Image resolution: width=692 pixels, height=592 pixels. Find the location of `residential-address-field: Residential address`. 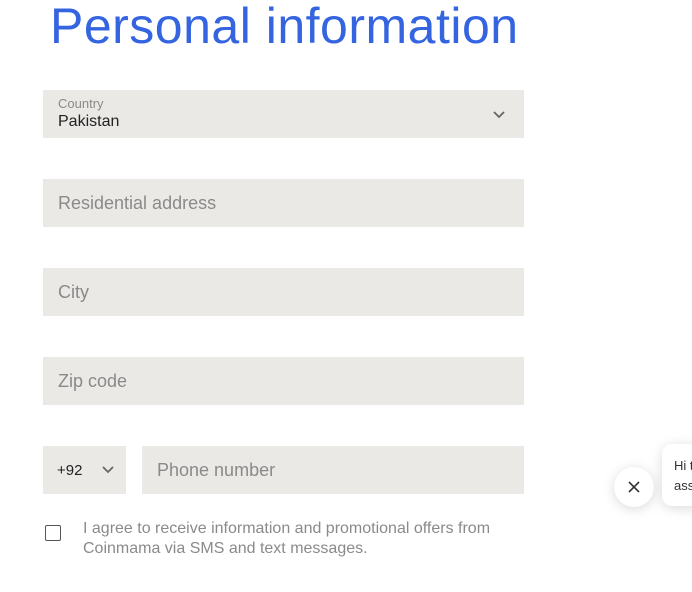

residential-address-field: Residential address is located at coordinates (283, 203).